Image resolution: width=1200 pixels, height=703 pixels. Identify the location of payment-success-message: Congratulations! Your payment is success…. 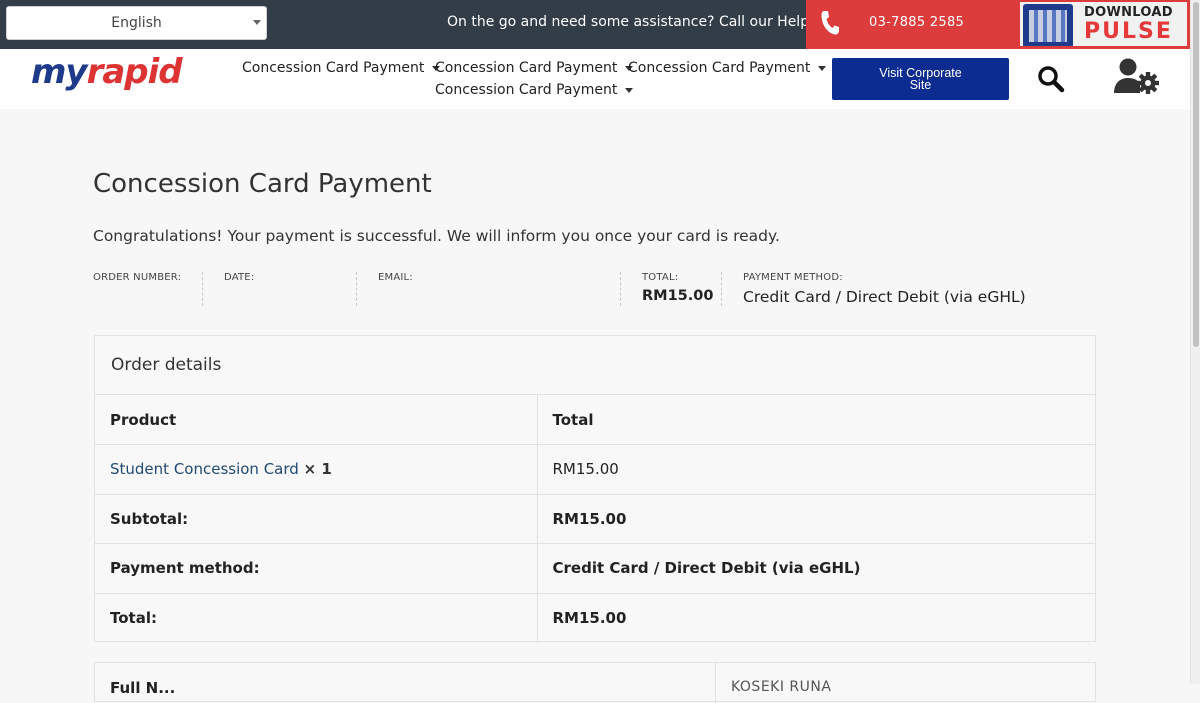
(436, 236).